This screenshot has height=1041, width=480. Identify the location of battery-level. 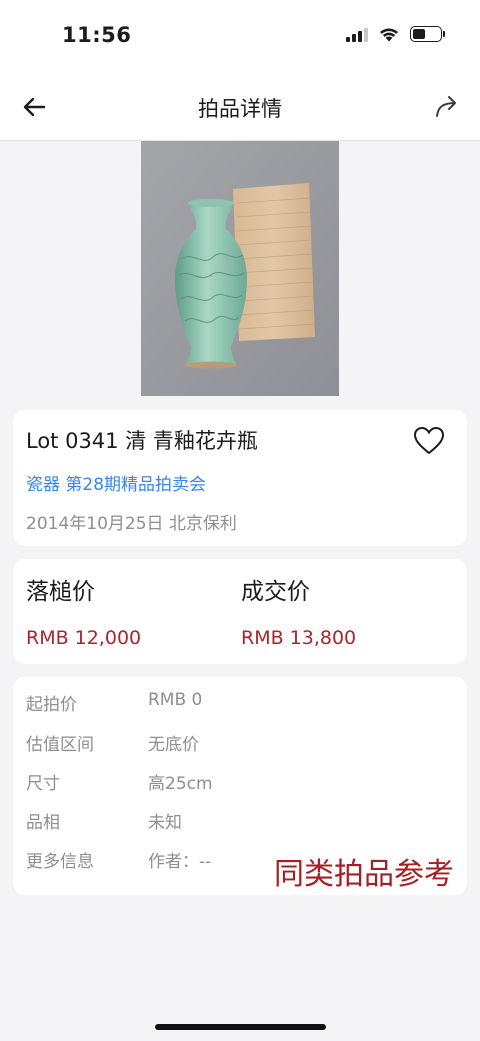
(419, 34).